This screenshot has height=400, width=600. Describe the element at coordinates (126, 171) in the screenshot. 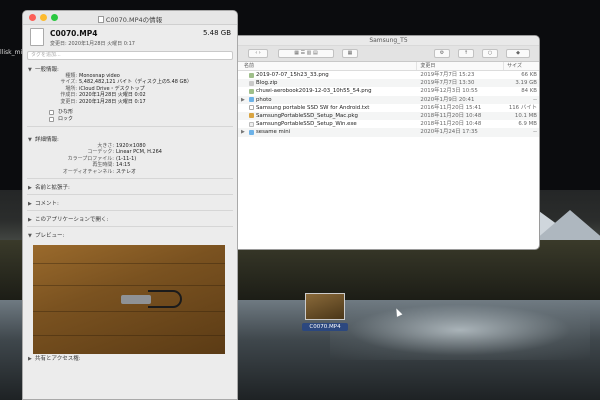

I see `row-value: ステレオ` at that location.